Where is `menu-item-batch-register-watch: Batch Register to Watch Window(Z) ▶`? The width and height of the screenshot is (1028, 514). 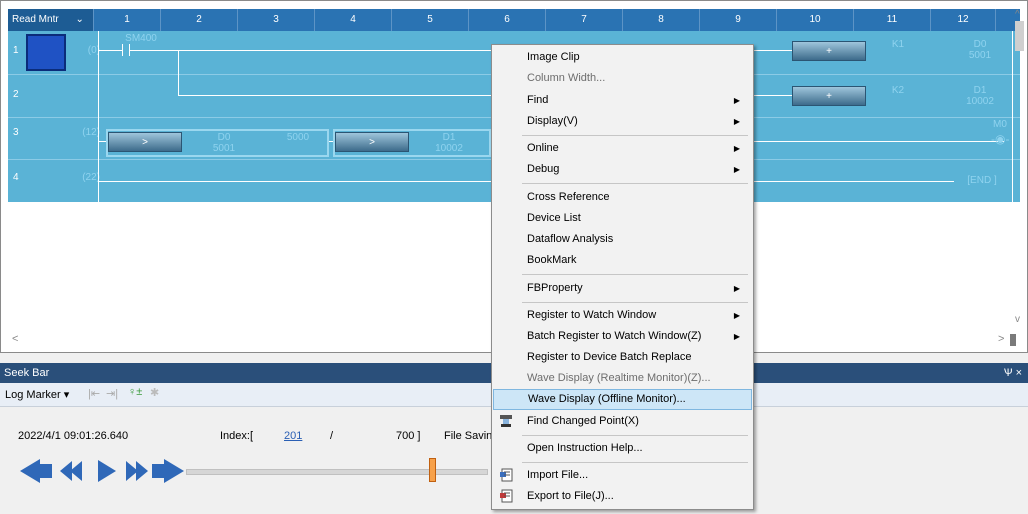 menu-item-batch-register-watch: Batch Register to Watch Window(Z) ▶ is located at coordinates (622, 336).